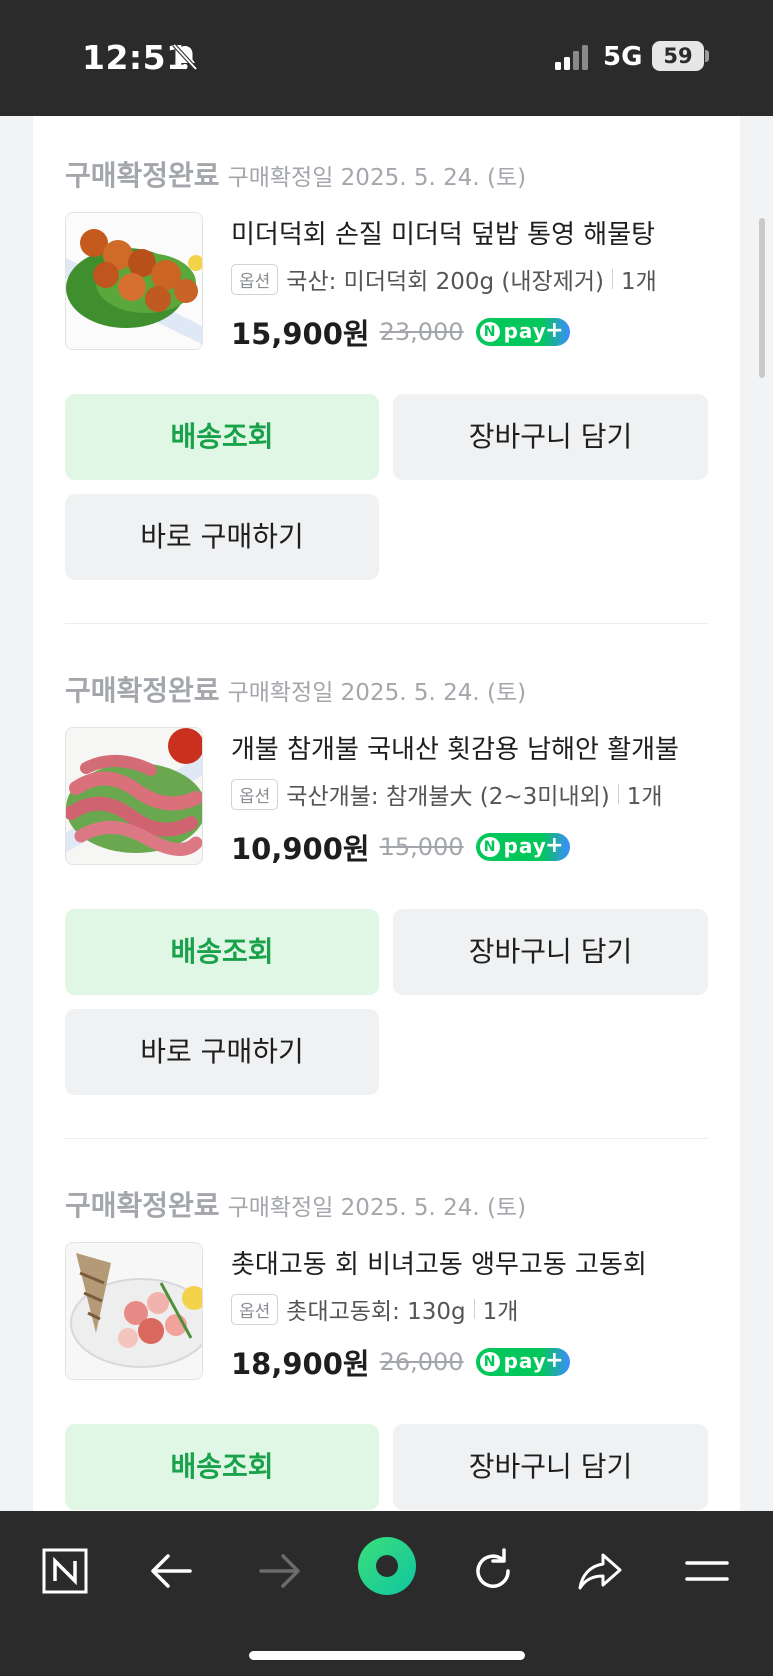  Describe the element at coordinates (571, 57) in the screenshot. I see `signal-icon` at that location.